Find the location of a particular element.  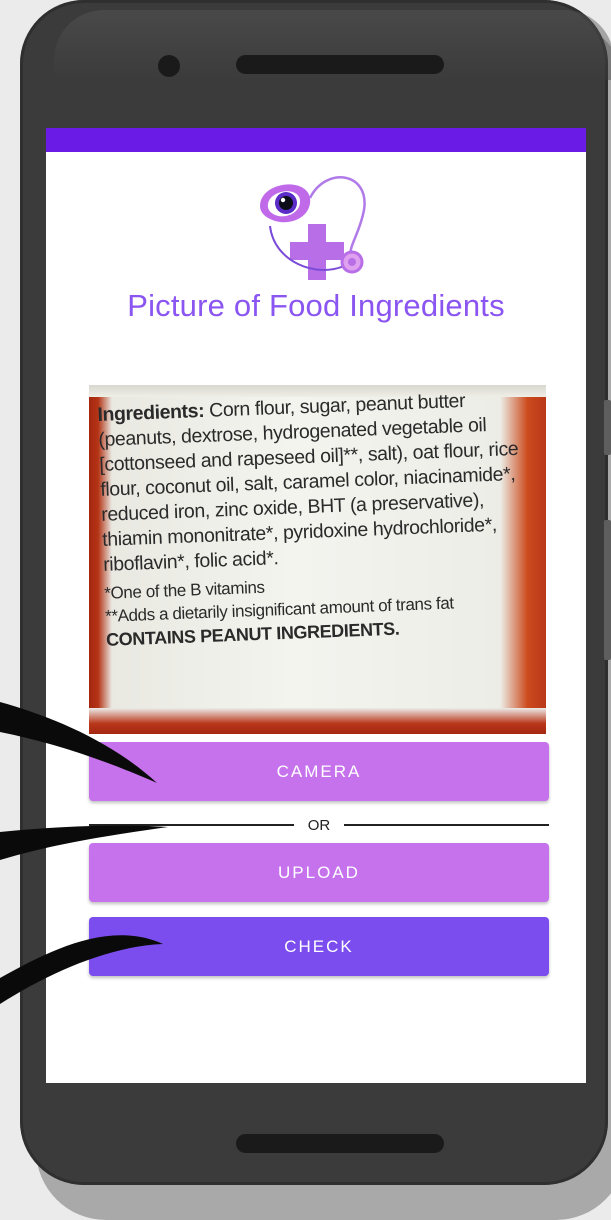

pointer-camera is located at coordinates (78, 742).